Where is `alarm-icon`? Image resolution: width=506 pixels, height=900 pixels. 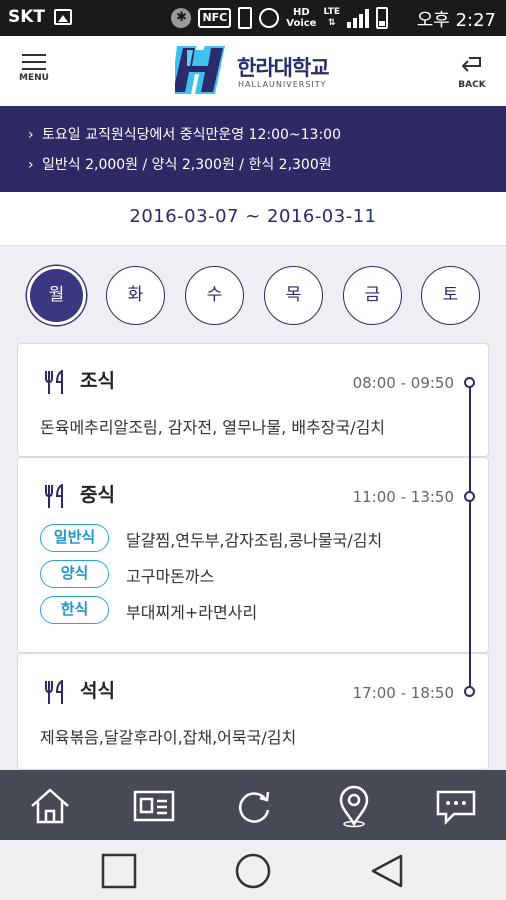
alarm-icon is located at coordinates (269, 18).